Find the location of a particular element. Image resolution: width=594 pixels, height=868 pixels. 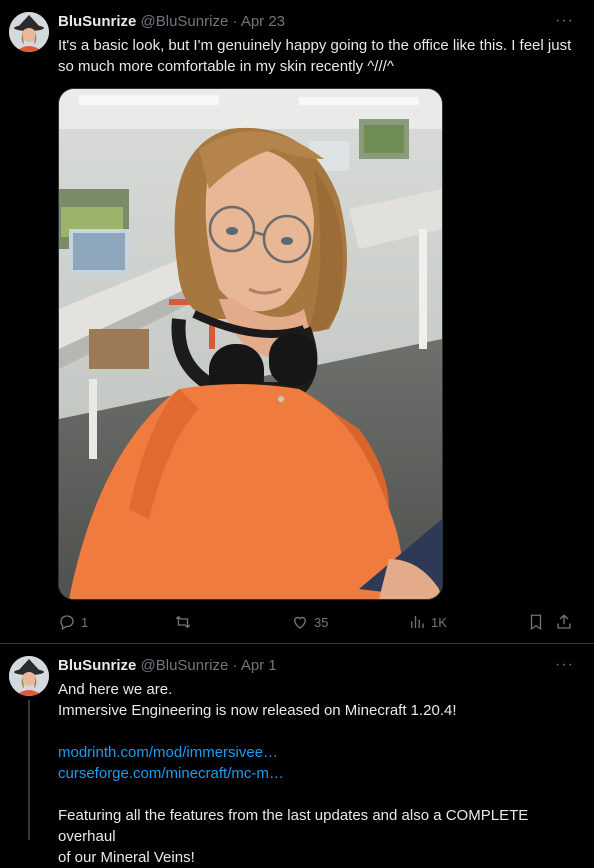

share-icon is located at coordinates (564, 621).